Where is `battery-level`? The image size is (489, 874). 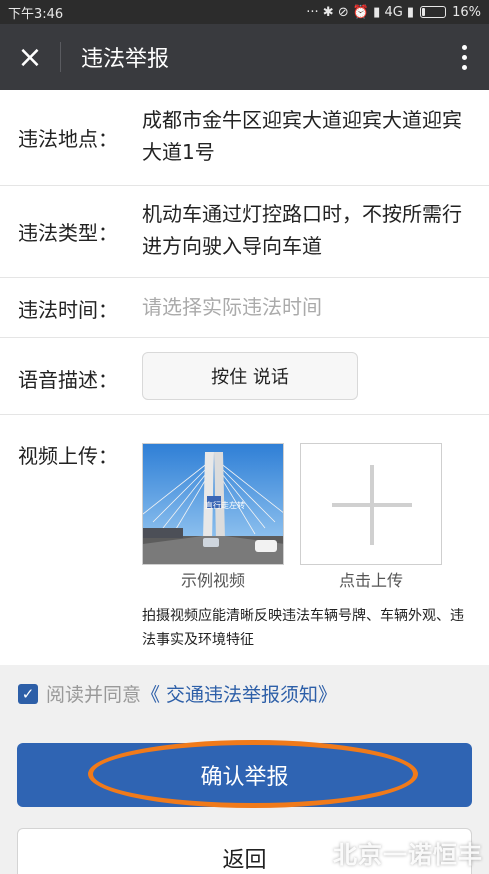
battery-level is located at coordinates (424, 12).